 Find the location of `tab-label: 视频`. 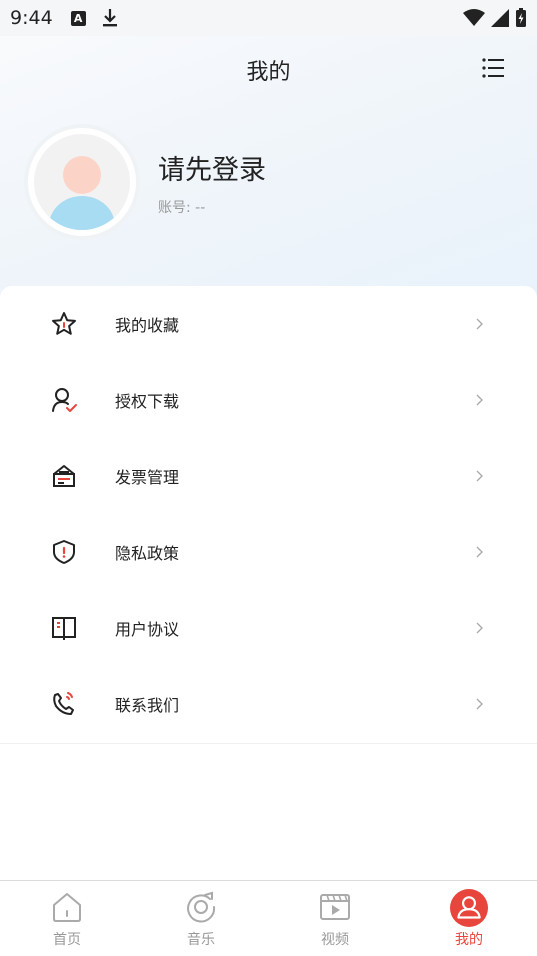

tab-label: 视频 is located at coordinates (335, 940).